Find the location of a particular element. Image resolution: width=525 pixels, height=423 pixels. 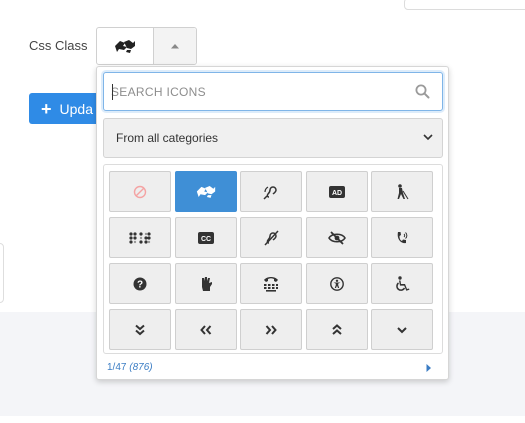

tty-icon is located at coordinates (271, 284).